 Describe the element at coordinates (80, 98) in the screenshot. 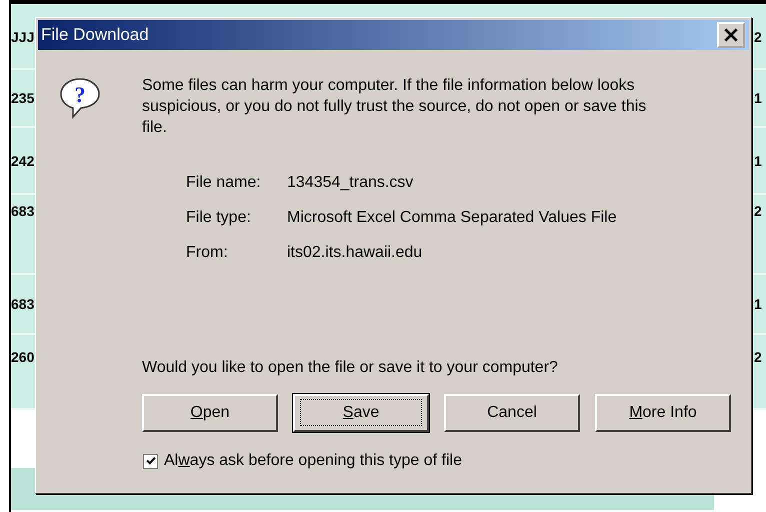

I see `question-balloon-icon: ?` at that location.